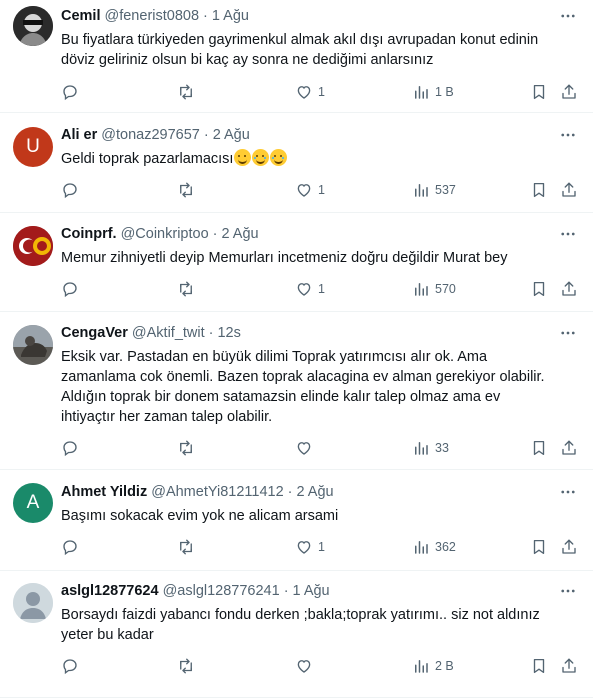 This screenshot has width=593, height=698. I want to click on views-button: 1 B, so click(433, 92).